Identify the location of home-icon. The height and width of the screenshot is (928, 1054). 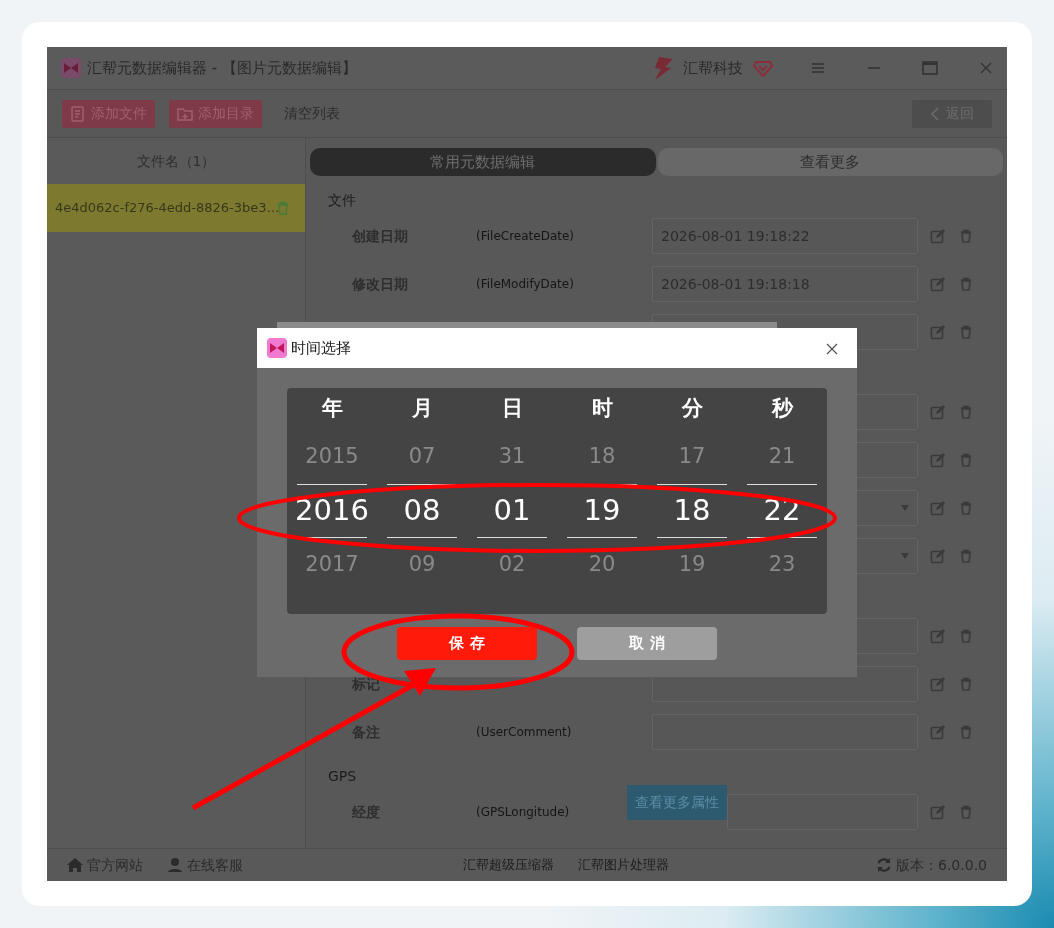
(75, 865).